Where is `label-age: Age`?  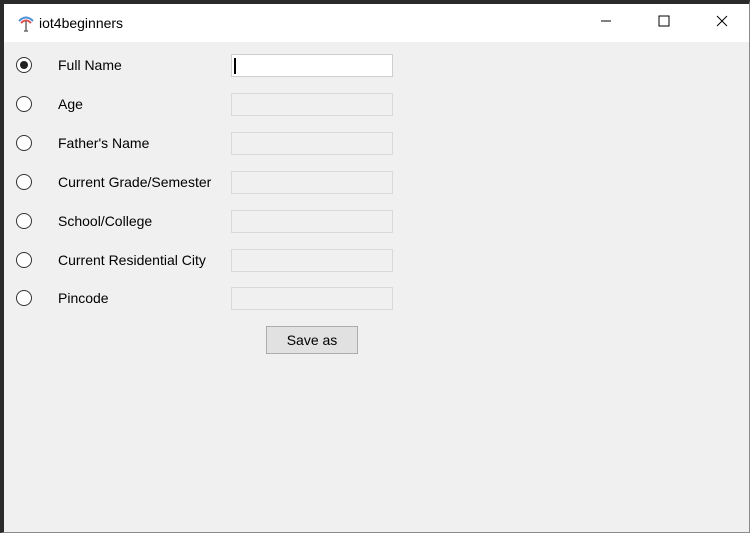 label-age: Age is located at coordinates (70, 104).